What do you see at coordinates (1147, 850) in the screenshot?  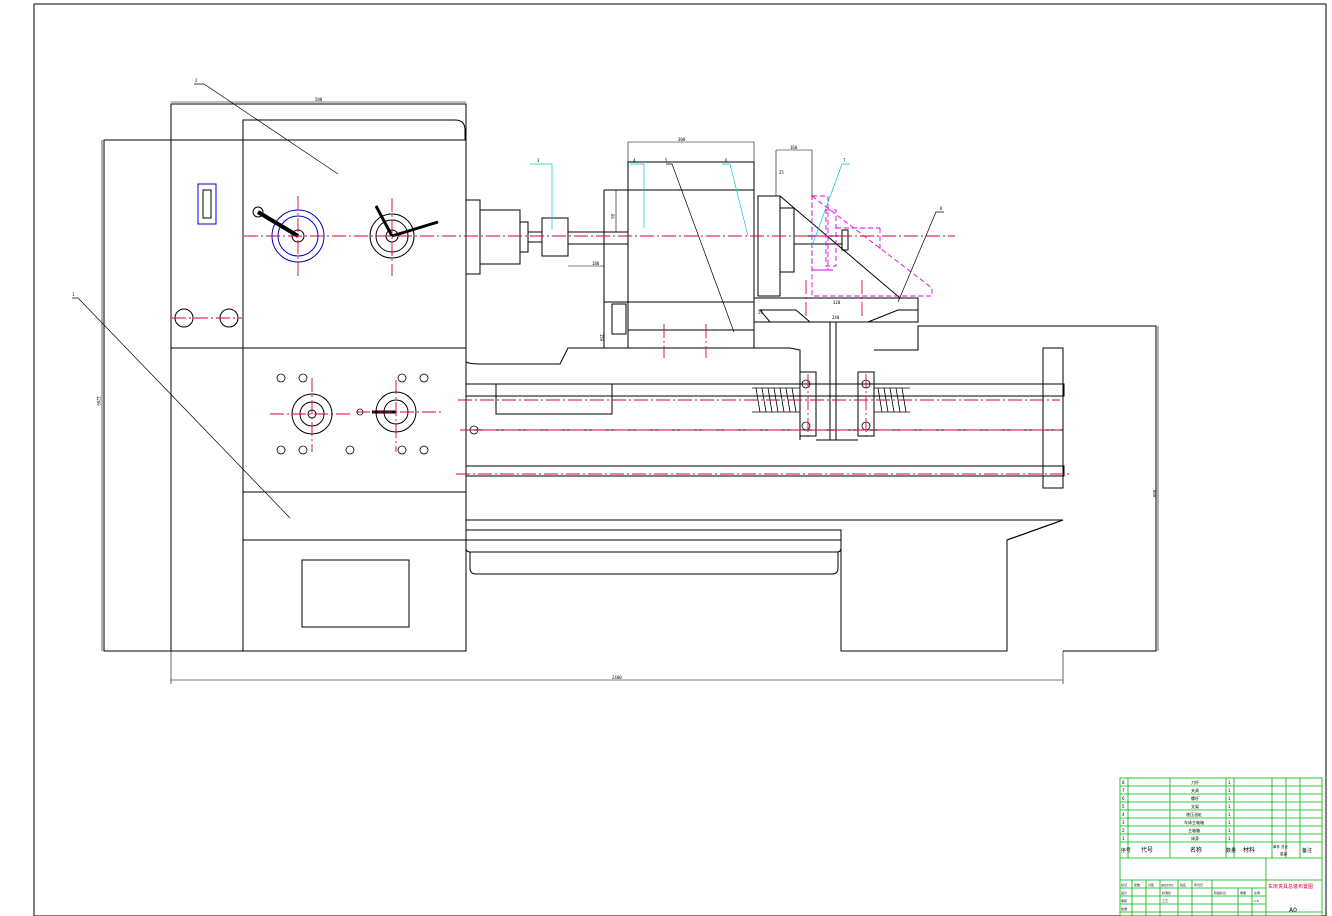 I see `header-code: 代号` at bounding box center [1147, 850].